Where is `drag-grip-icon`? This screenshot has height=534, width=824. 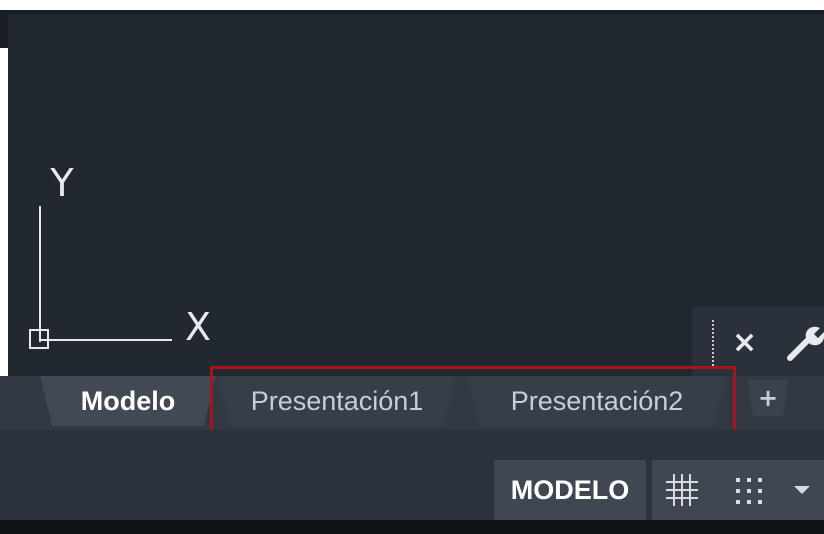 drag-grip-icon is located at coordinates (714, 343).